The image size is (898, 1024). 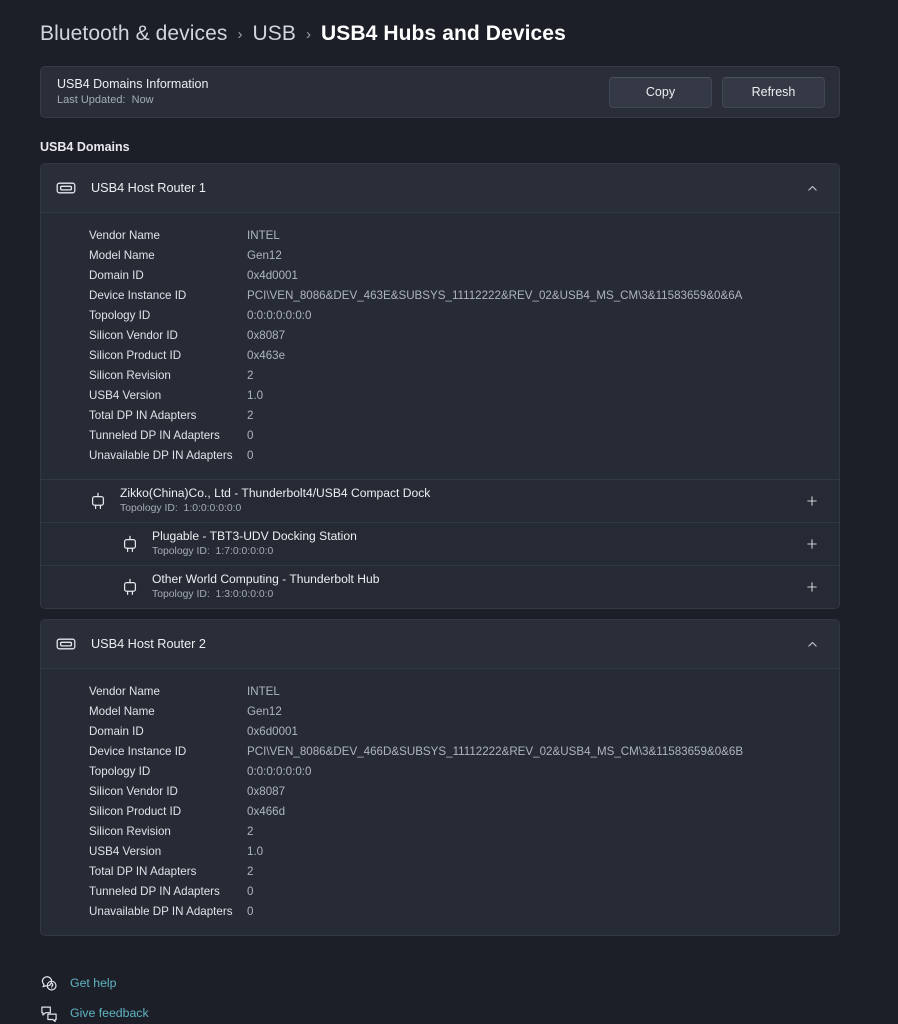 What do you see at coordinates (133, 335) in the screenshot?
I see `property-key: Silicon Vendor ID` at bounding box center [133, 335].